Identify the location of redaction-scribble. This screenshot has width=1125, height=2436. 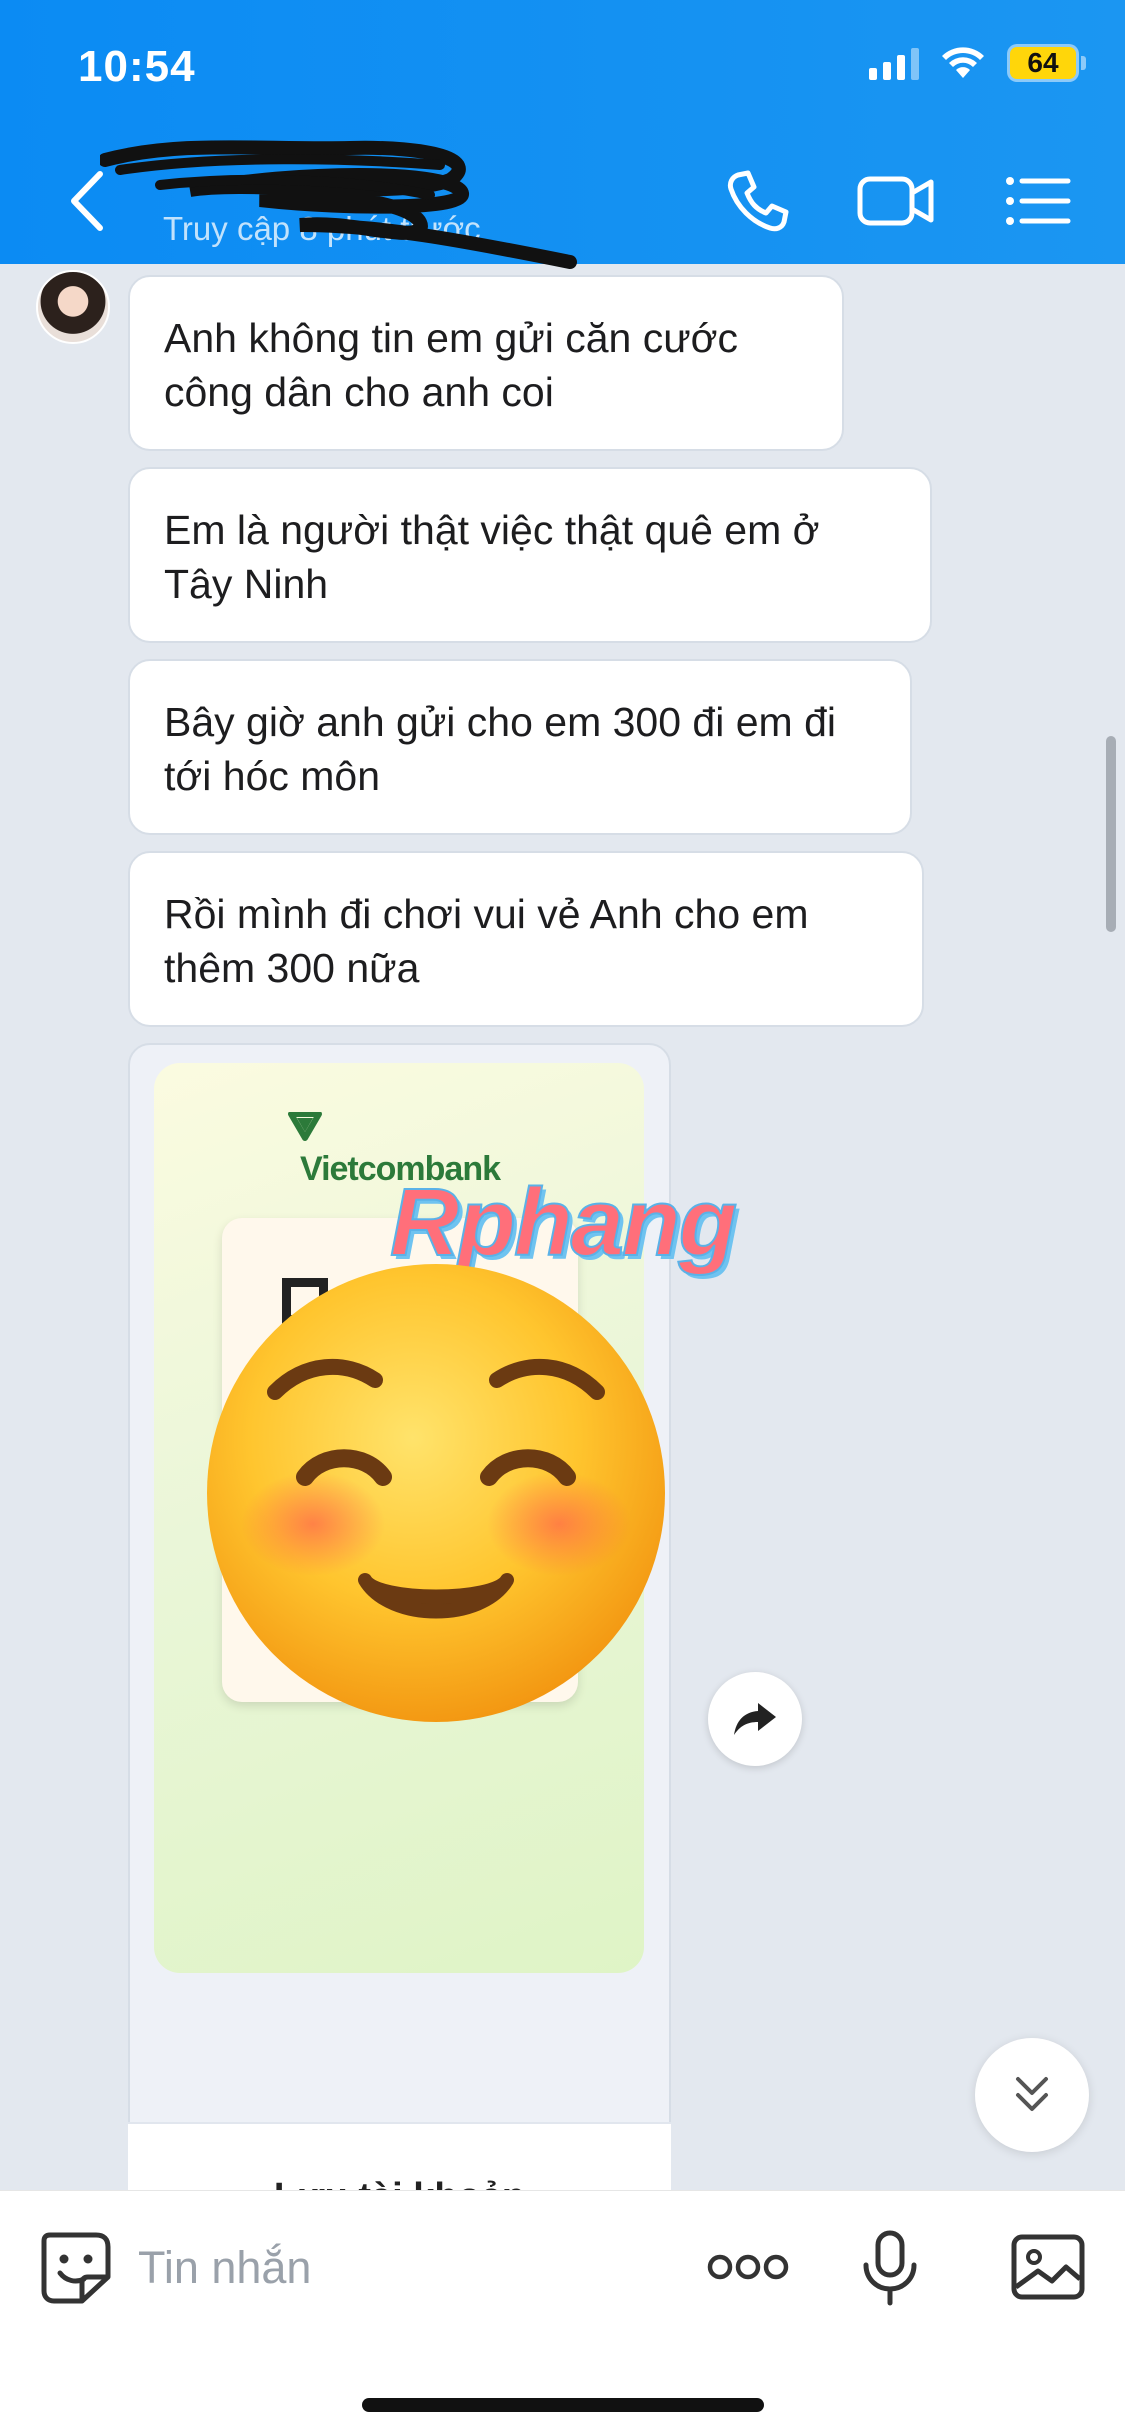
(338, 204).